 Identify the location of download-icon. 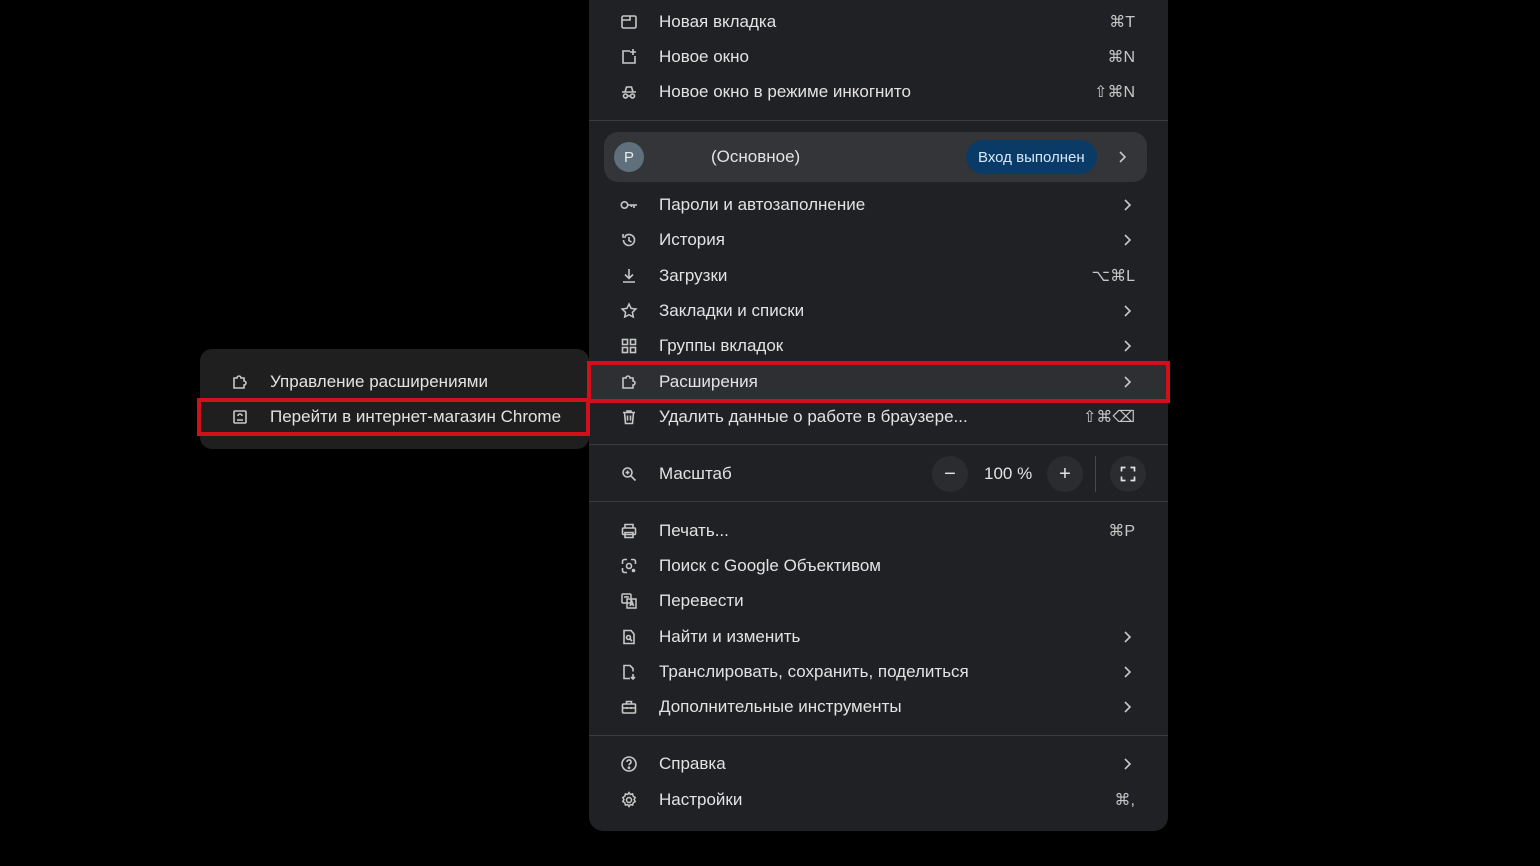
(629, 276).